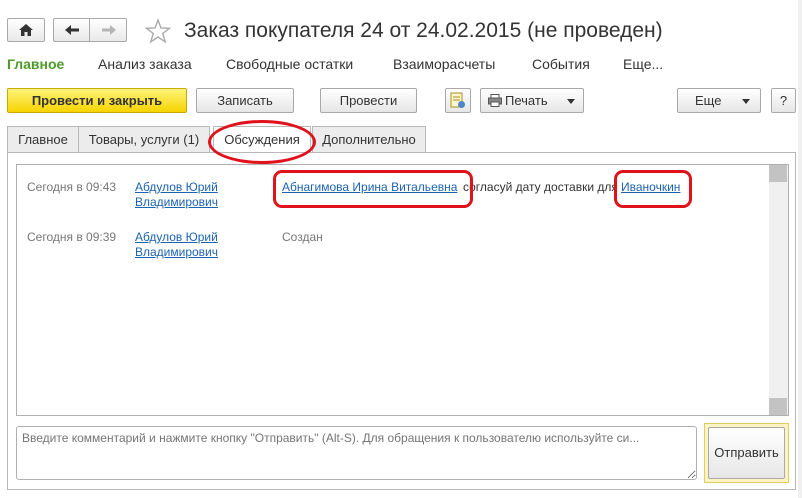 The image size is (802, 498). I want to click on forward-button, so click(108, 30).